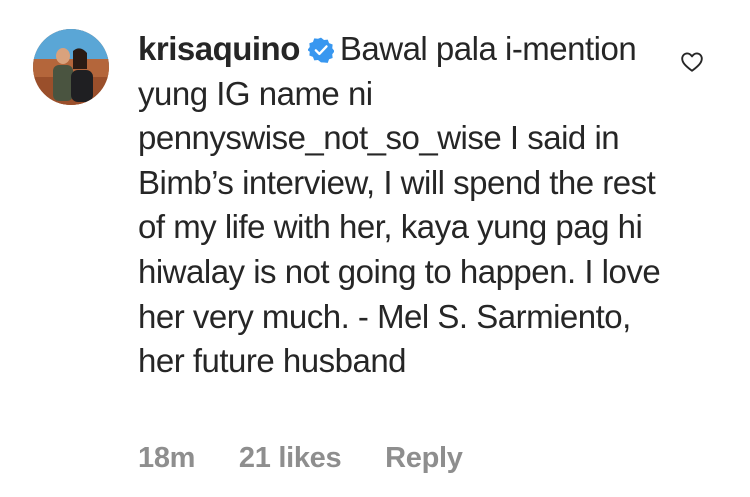 This screenshot has height=497, width=750. Describe the element at coordinates (692, 62) in the screenshot. I see `heart-outline-icon` at that location.